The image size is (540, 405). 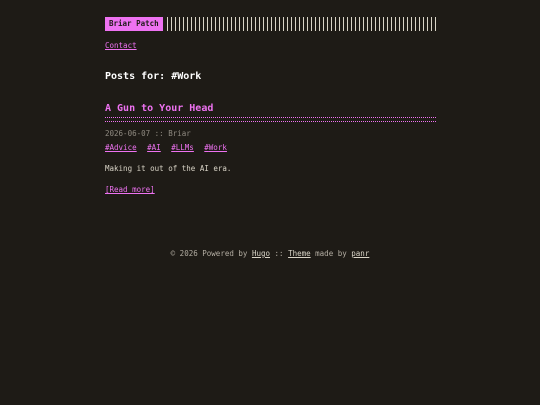 I want to click on logo-decoration, so click(x=301, y=24).